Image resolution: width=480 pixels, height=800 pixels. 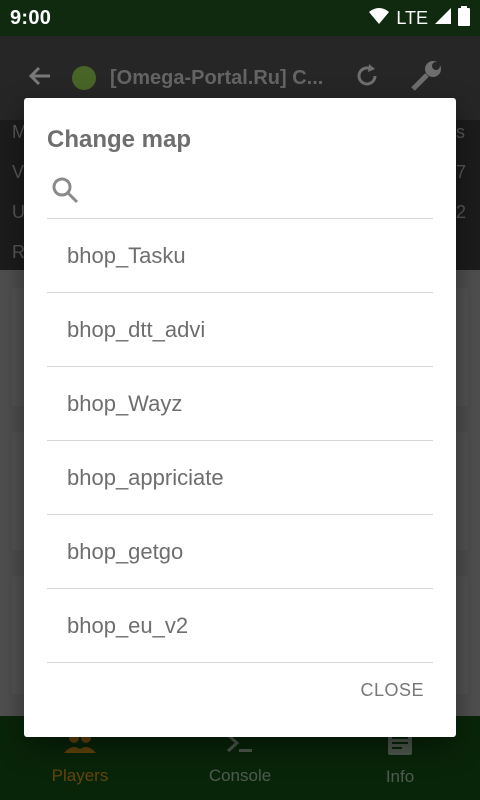 What do you see at coordinates (119, 139) in the screenshot?
I see `dialog-title: Change map` at bounding box center [119, 139].